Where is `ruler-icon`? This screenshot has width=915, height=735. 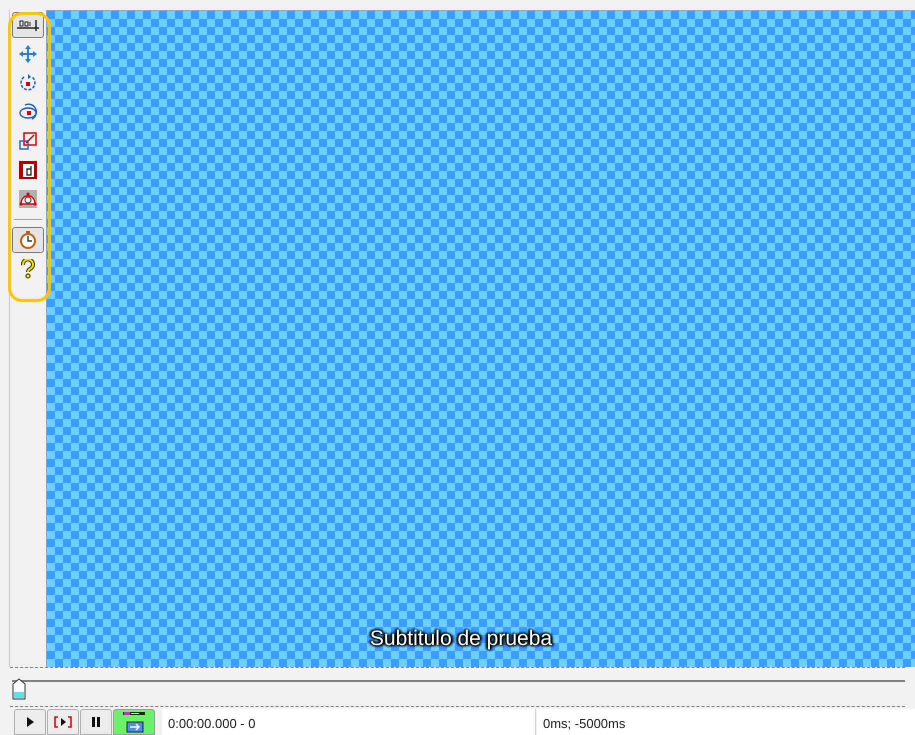
ruler-icon is located at coordinates (28, 25).